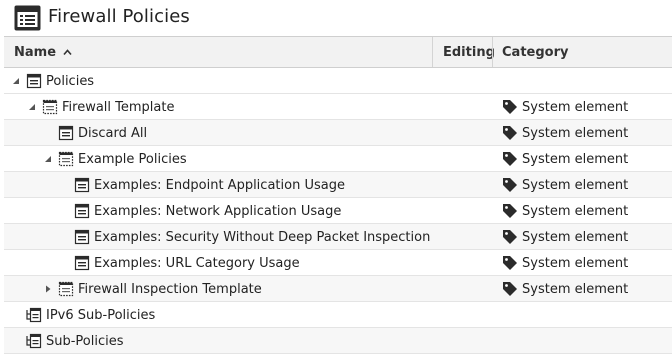  Describe the element at coordinates (535, 52) in the screenshot. I see `column-header-category-label: Category` at that location.